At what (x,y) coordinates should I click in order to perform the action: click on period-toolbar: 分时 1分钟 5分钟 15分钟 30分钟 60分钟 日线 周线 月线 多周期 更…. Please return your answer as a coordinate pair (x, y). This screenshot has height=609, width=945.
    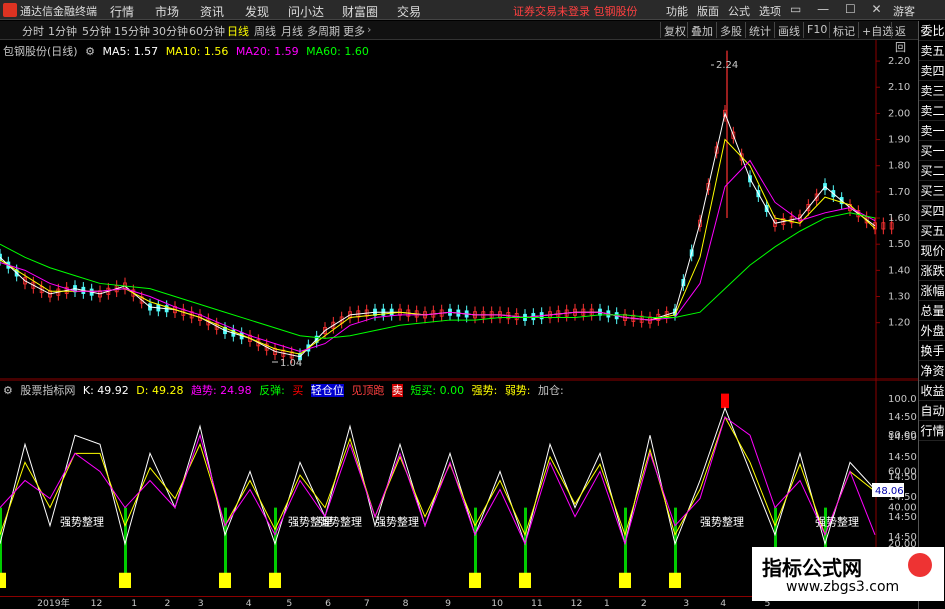
    Looking at the image, I should click on (459, 37).